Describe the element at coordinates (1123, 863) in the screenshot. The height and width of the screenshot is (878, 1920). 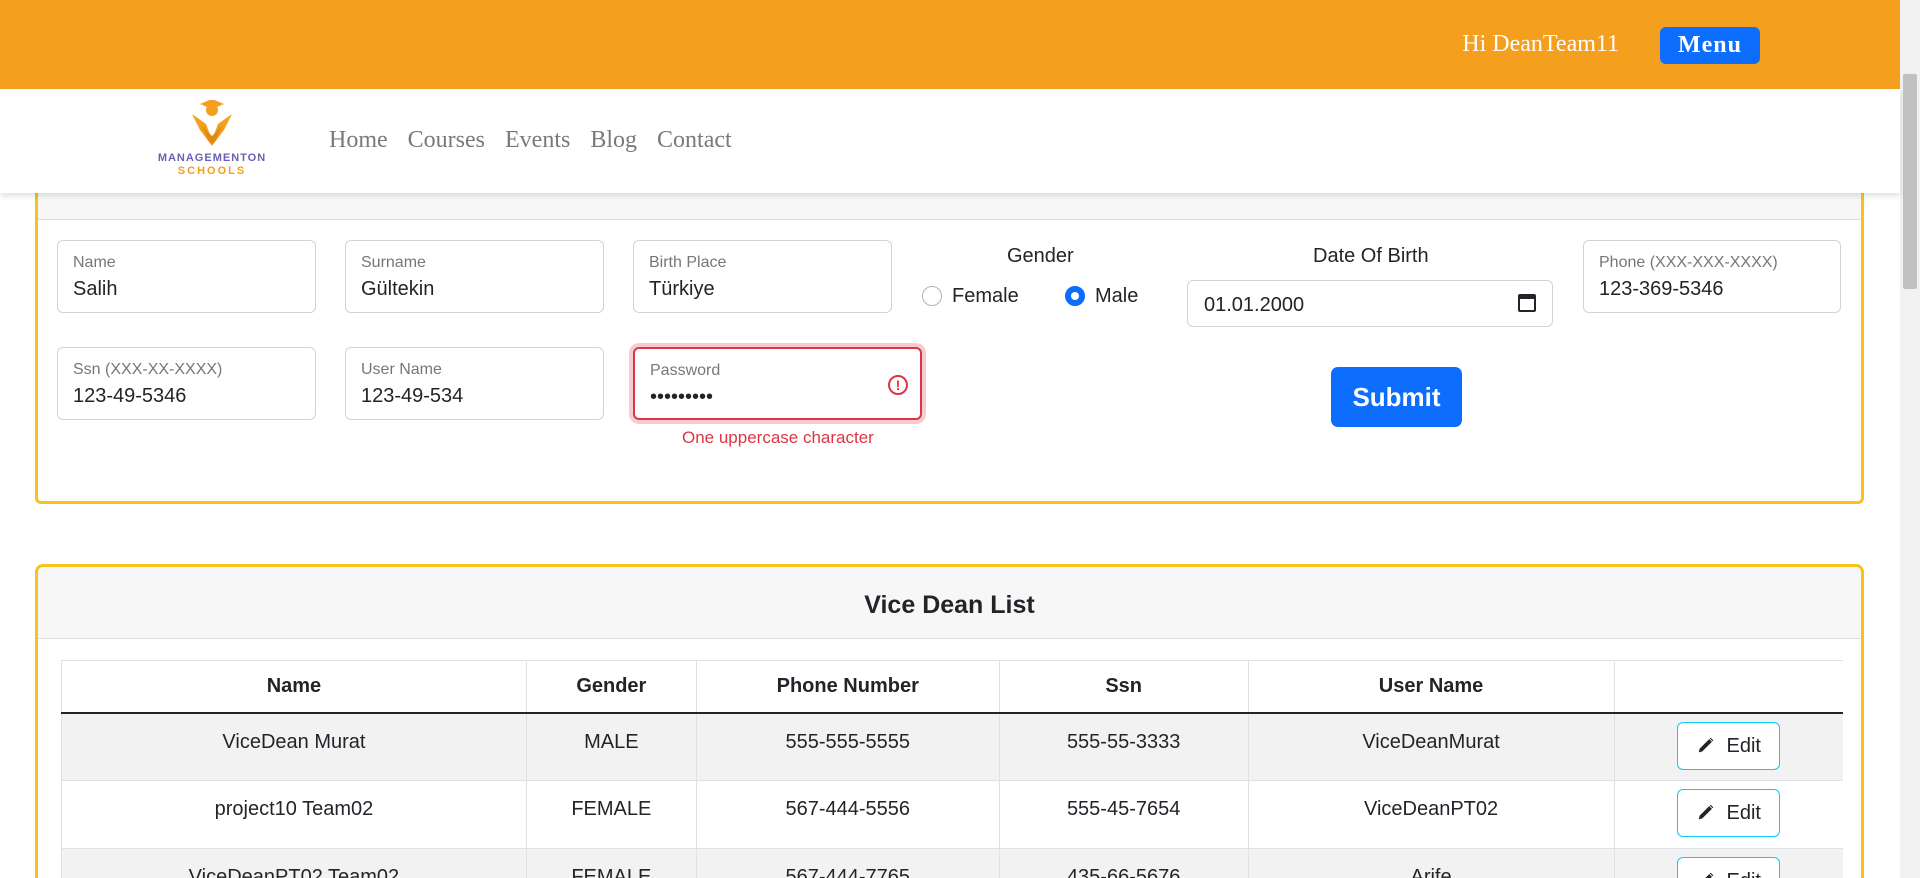
I see `cell-ssn: 435-66-5676` at that location.